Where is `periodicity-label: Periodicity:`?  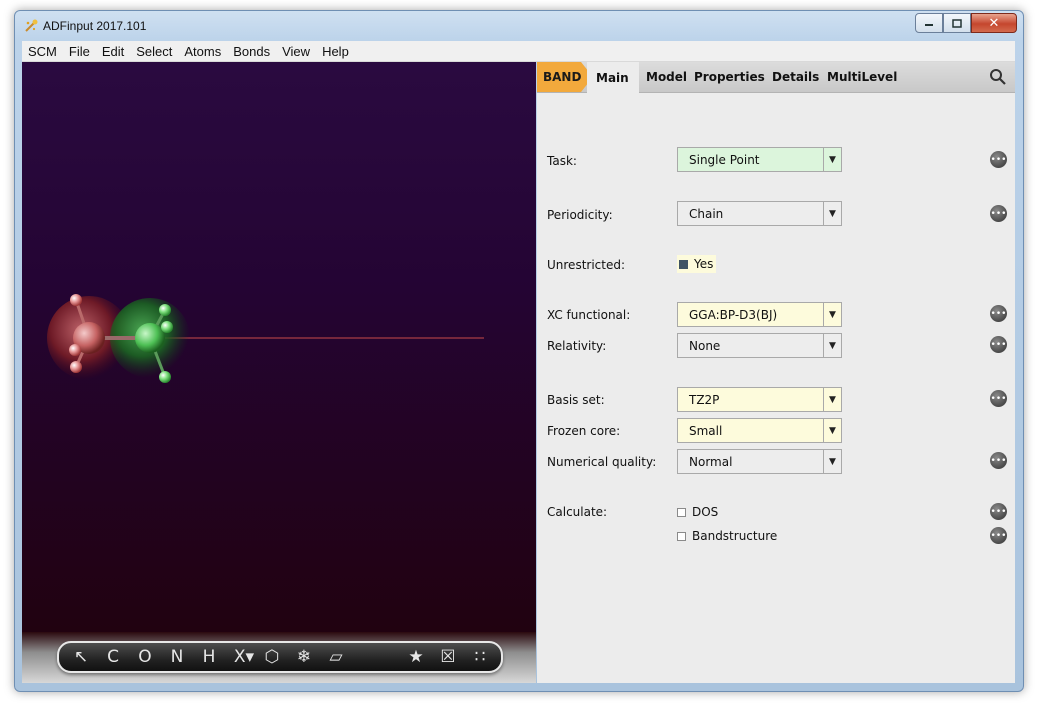
periodicity-label: Periodicity: is located at coordinates (580, 215).